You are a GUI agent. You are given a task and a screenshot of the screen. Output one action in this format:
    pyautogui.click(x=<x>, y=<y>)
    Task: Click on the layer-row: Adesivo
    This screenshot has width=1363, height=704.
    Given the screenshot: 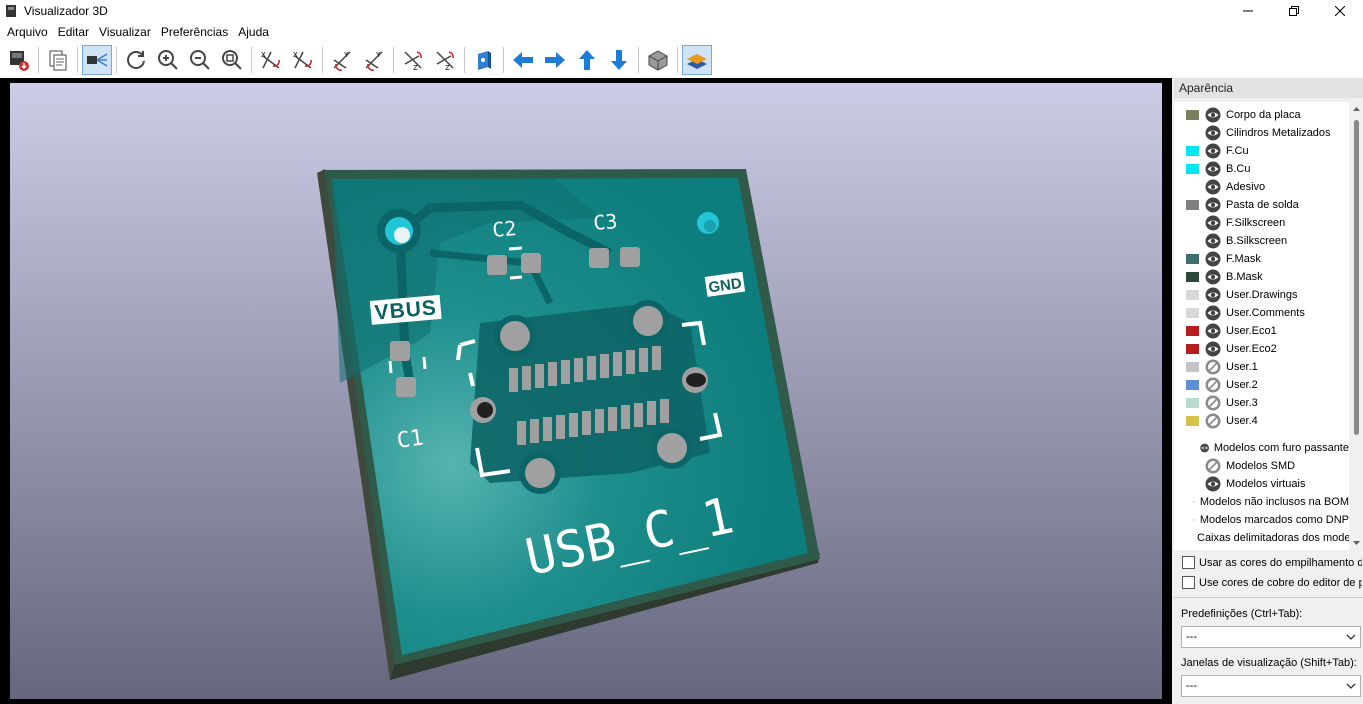 What is the action you would take?
    pyautogui.click(x=1261, y=187)
    